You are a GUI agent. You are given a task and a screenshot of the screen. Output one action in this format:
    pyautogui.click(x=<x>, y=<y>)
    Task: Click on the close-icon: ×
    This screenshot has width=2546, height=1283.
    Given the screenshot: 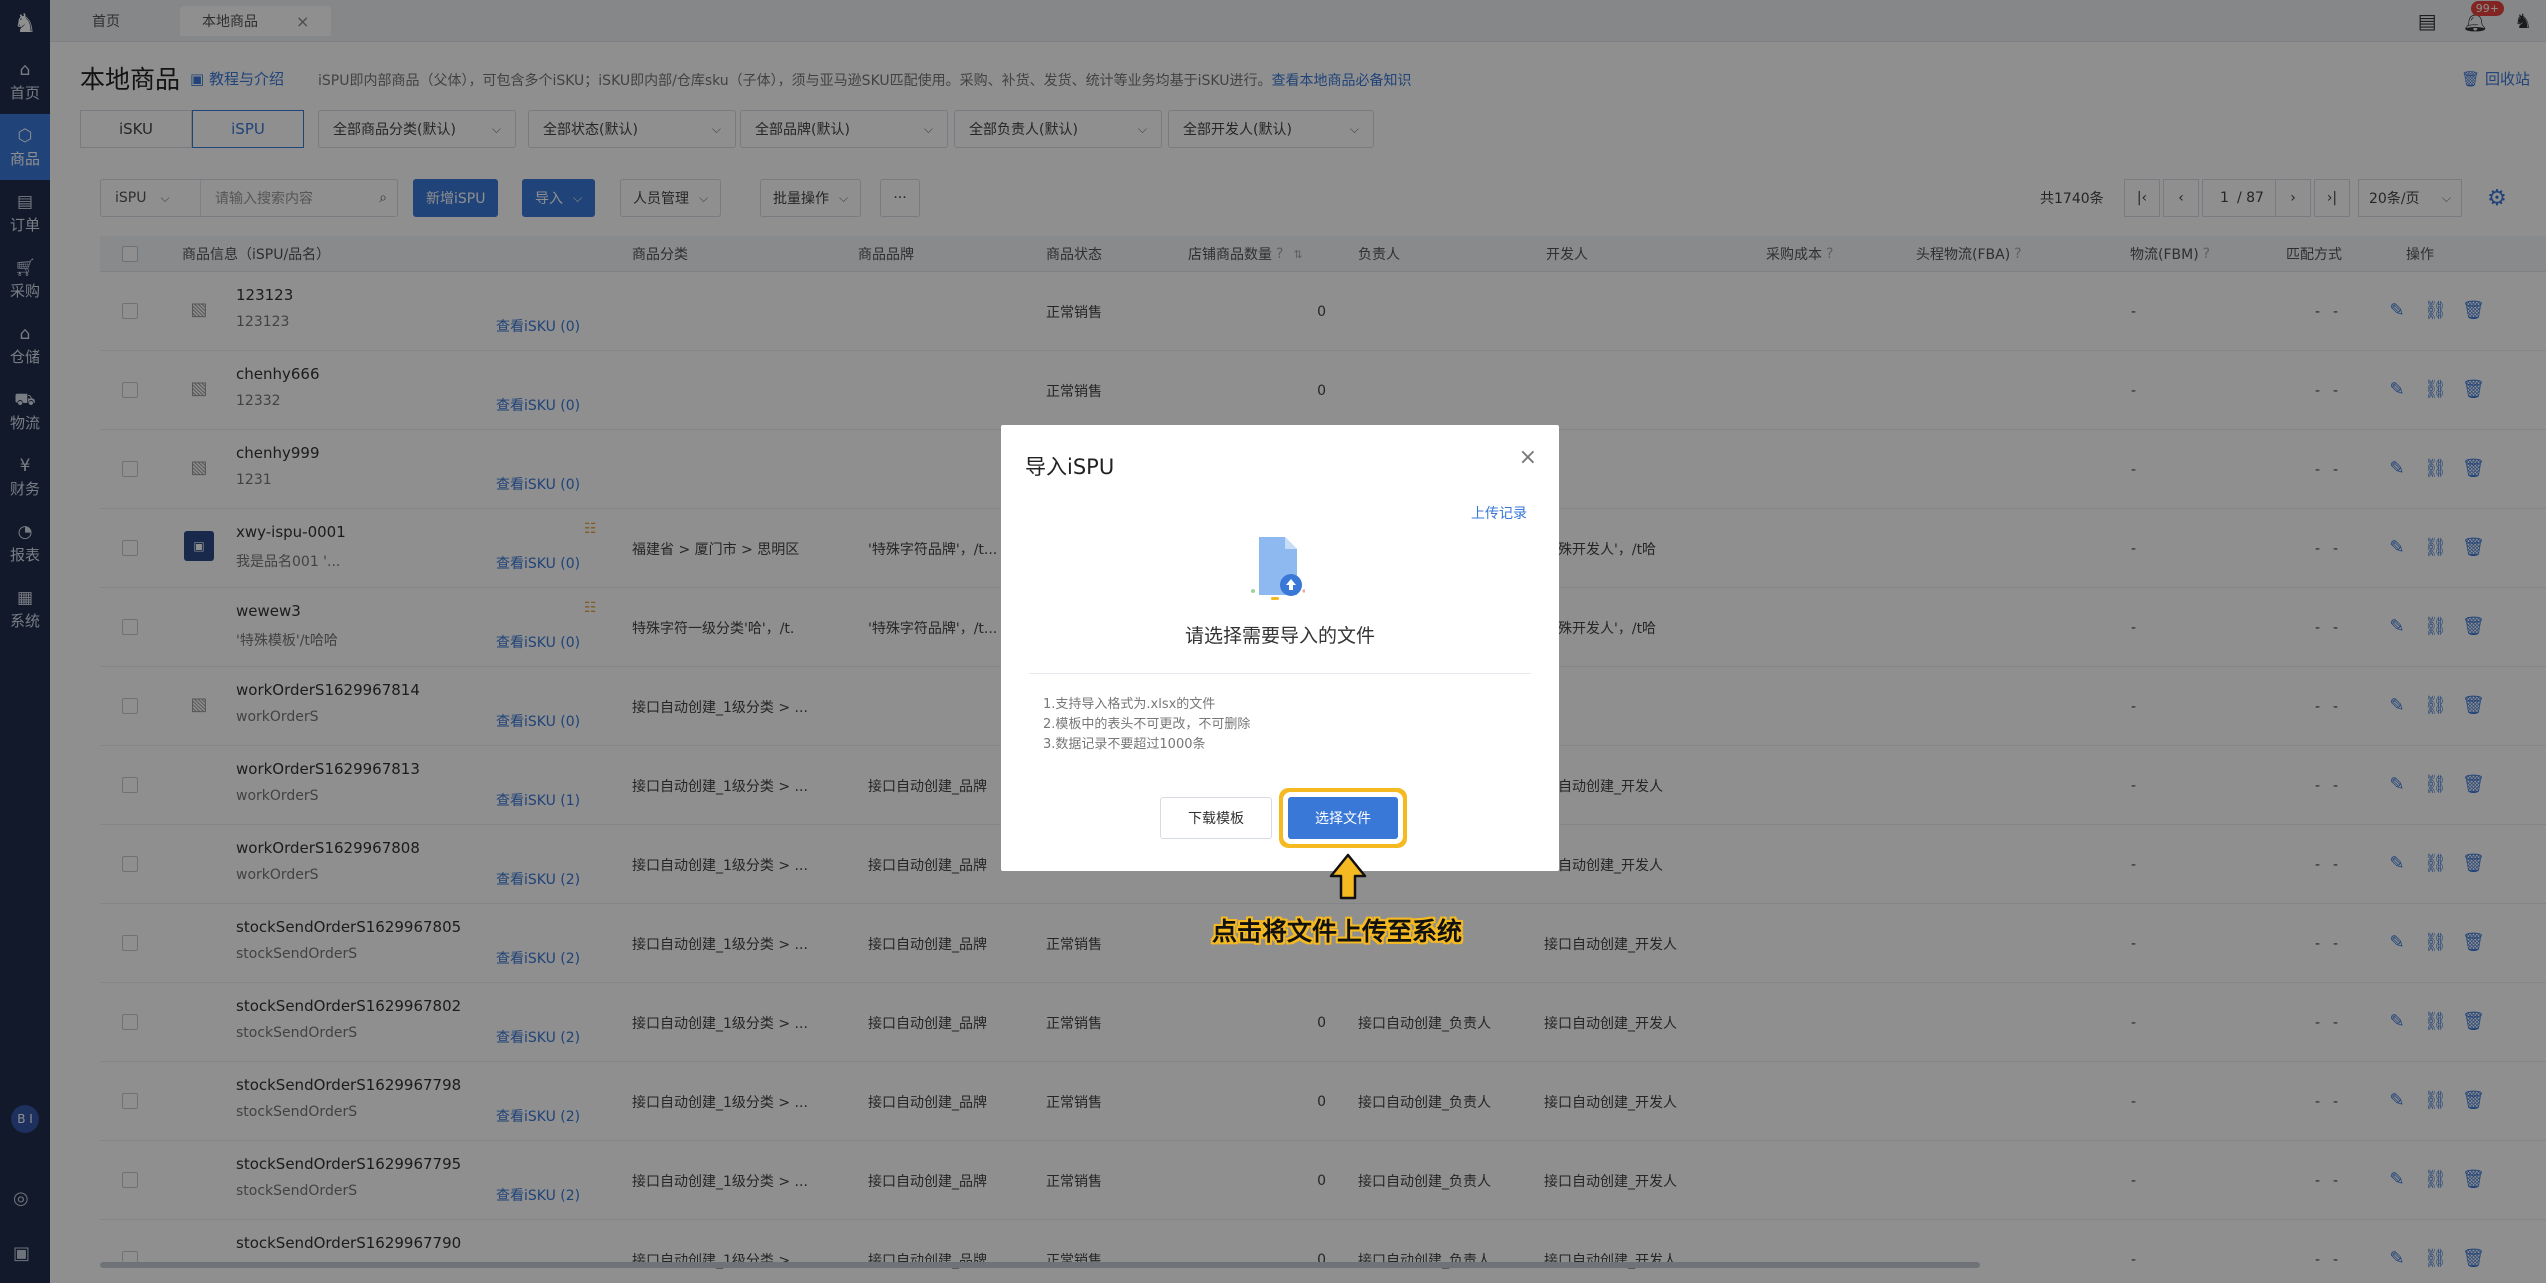 What is the action you would take?
    pyautogui.click(x=1528, y=457)
    